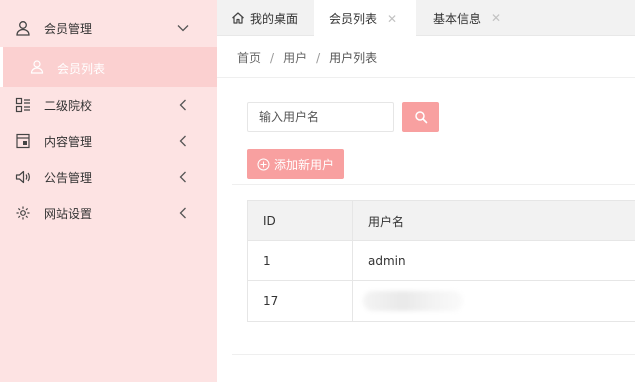  What do you see at coordinates (108, 28) in the screenshot?
I see `sidebar-item-member-management: 会员管理` at bounding box center [108, 28].